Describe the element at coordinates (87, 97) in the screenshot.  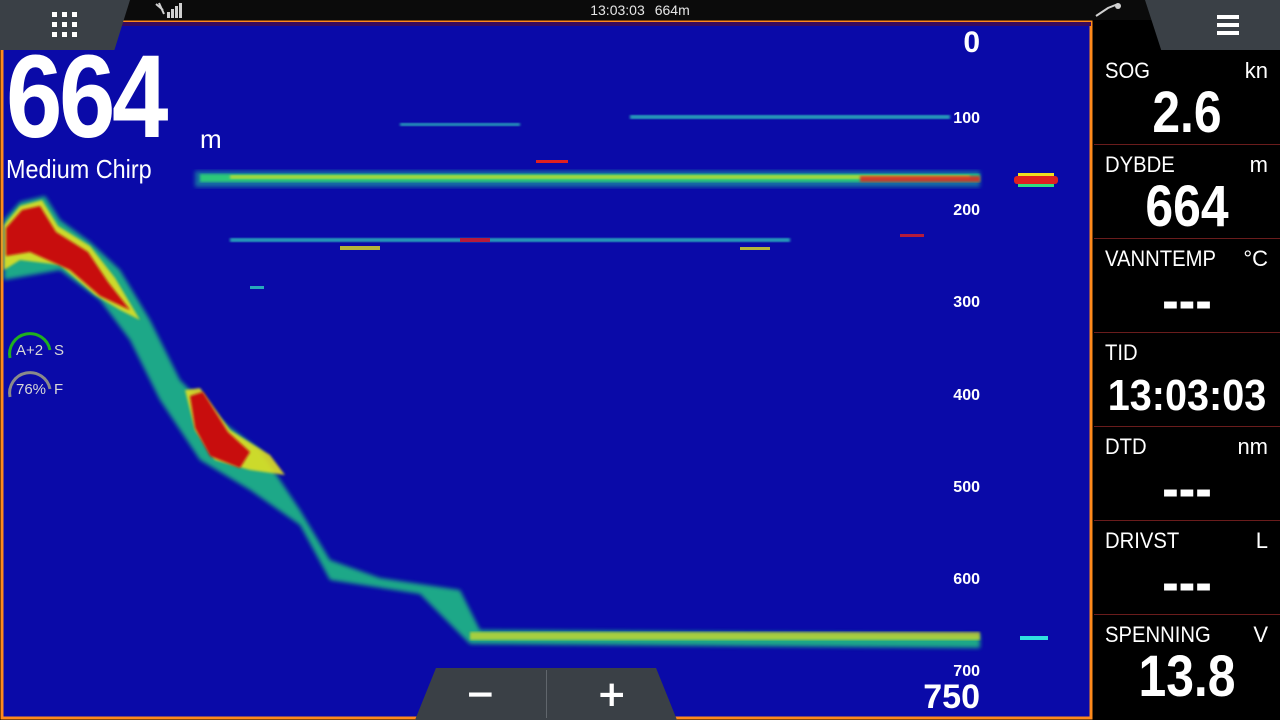
I see `depth-readout: 664` at that location.